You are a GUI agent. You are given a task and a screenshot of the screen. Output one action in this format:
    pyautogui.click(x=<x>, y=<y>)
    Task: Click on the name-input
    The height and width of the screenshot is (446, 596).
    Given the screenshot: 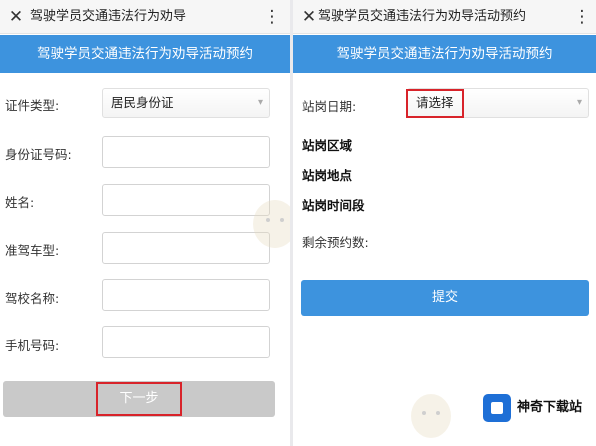 What is the action you would take?
    pyautogui.click(x=186, y=200)
    